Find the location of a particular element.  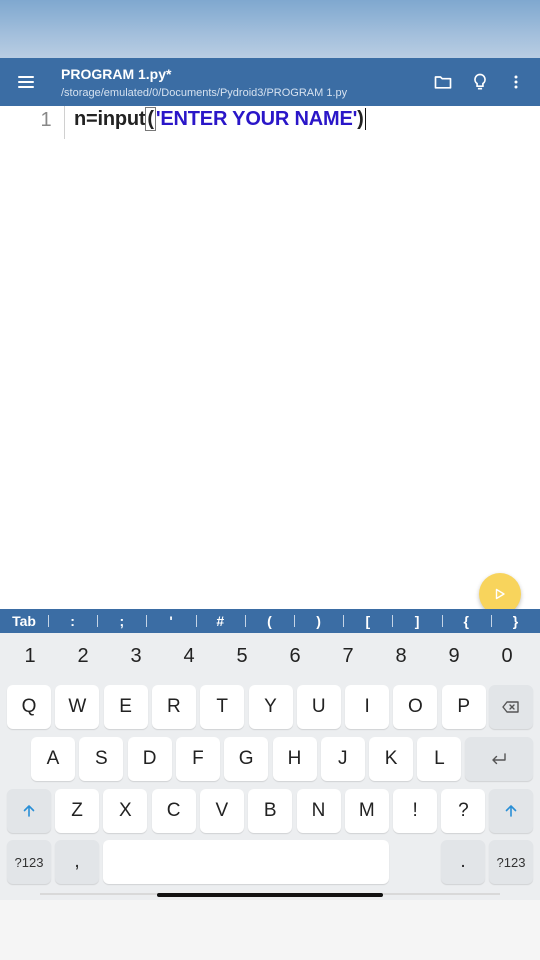

number-key: 3 is located at coordinates (136, 656).